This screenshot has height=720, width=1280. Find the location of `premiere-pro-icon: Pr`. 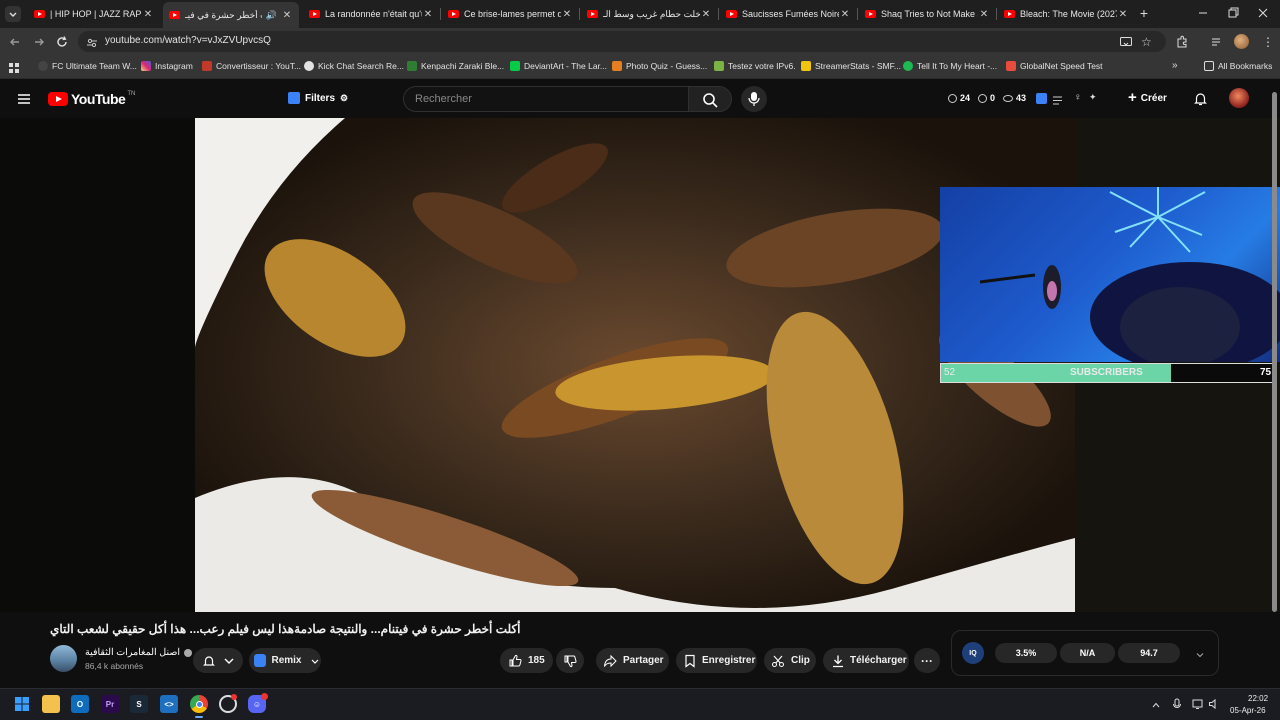

premiere-pro-icon: Pr is located at coordinates (110, 704).